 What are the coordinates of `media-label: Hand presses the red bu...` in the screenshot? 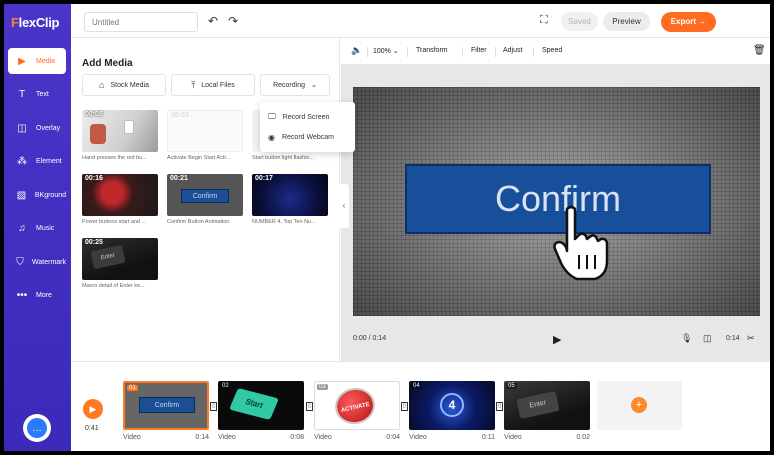 It's located at (114, 158).